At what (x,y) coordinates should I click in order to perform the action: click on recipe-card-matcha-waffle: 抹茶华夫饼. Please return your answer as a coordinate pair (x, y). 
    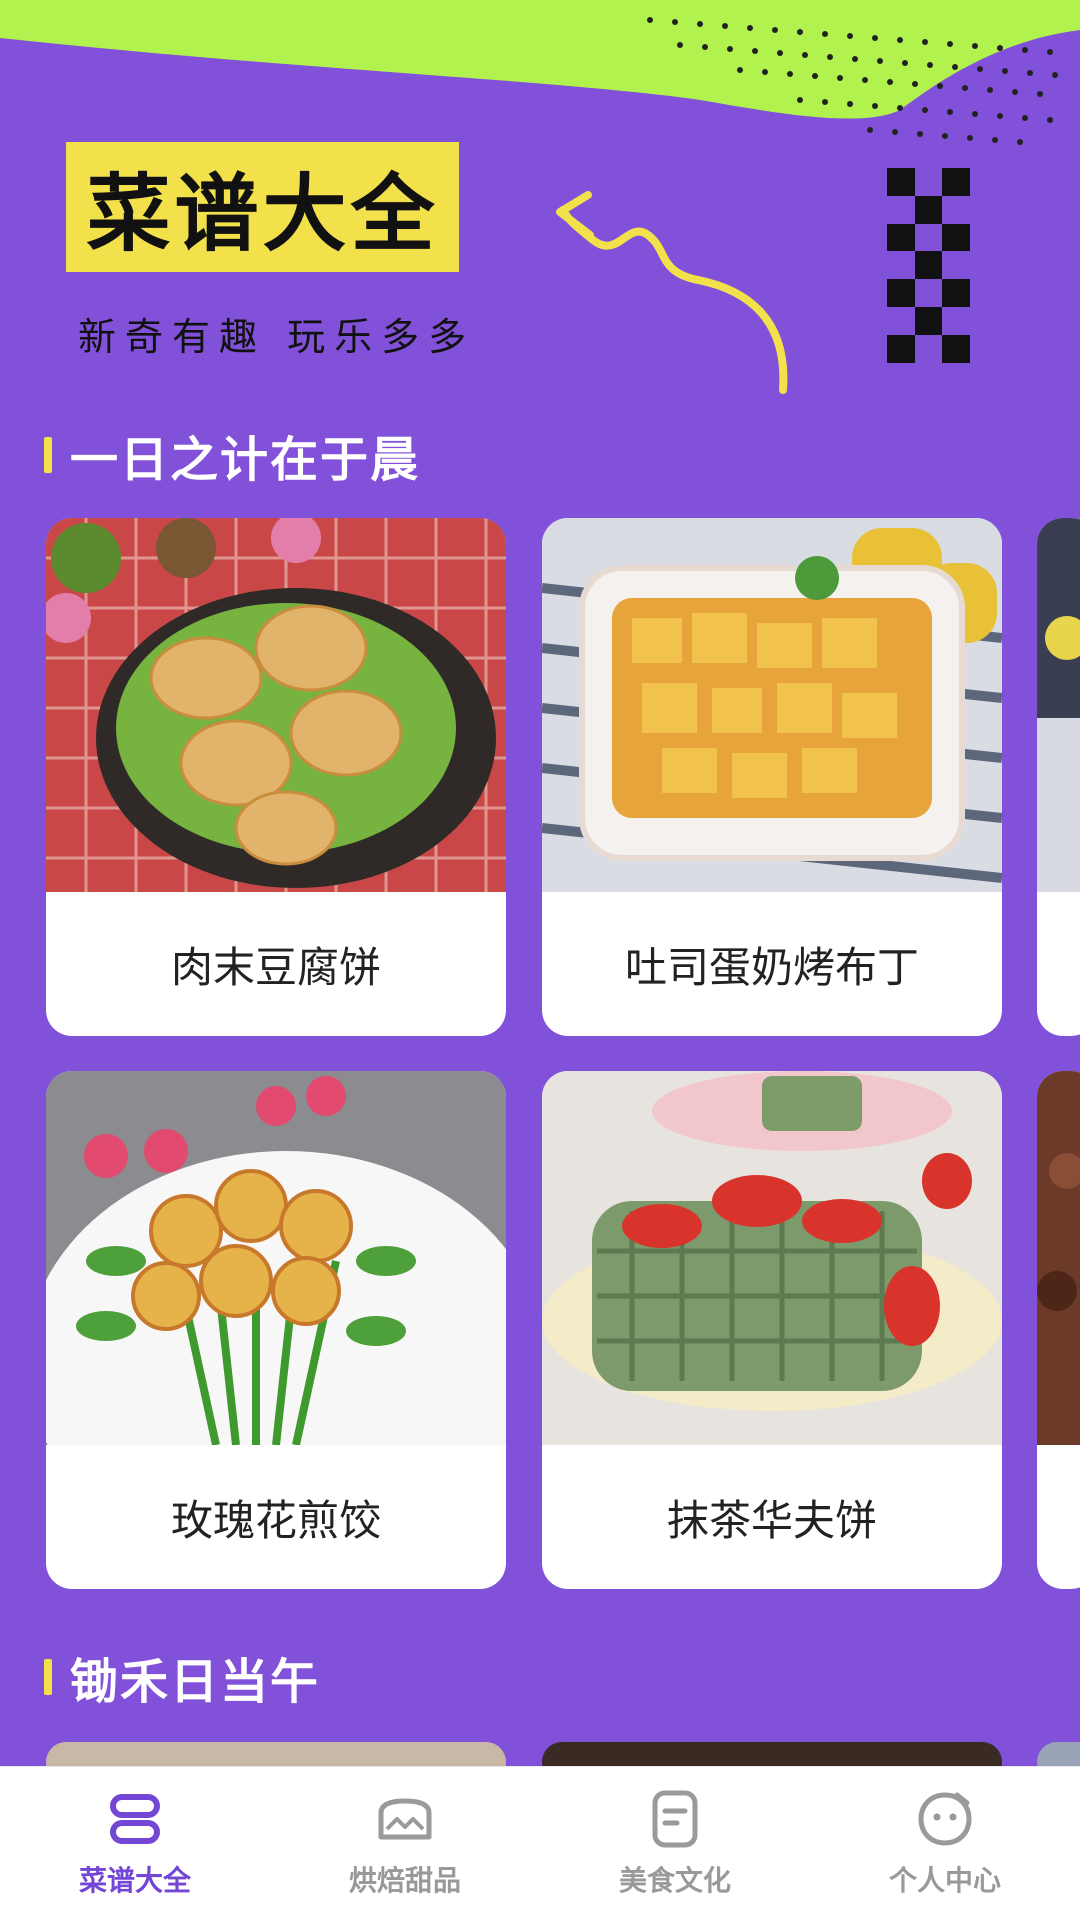
    Looking at the image, I should click on (772, 1330).